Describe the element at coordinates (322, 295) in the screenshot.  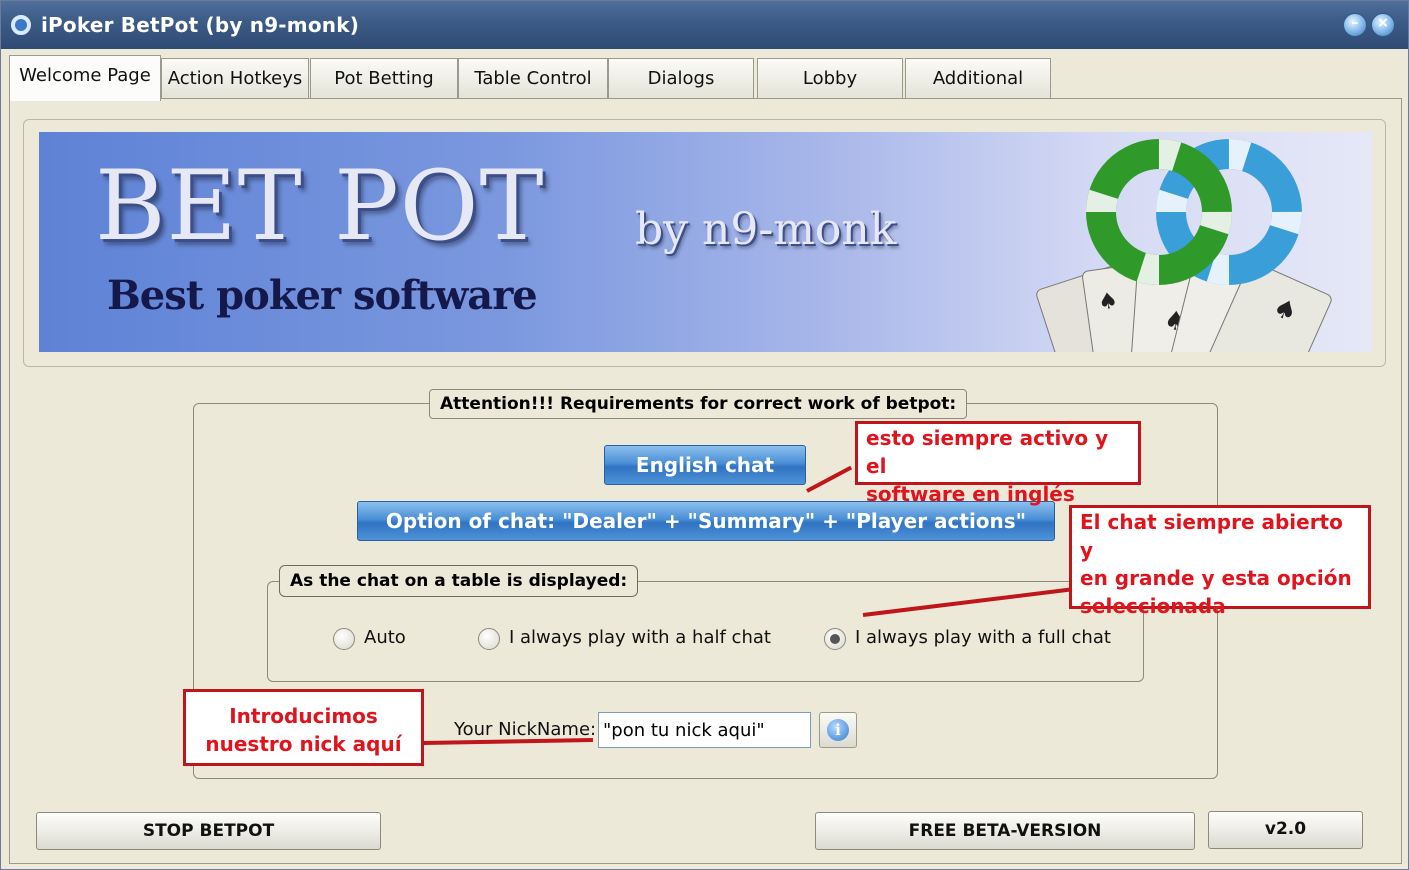
I see `banner-tagline: Best poker software` at that location.